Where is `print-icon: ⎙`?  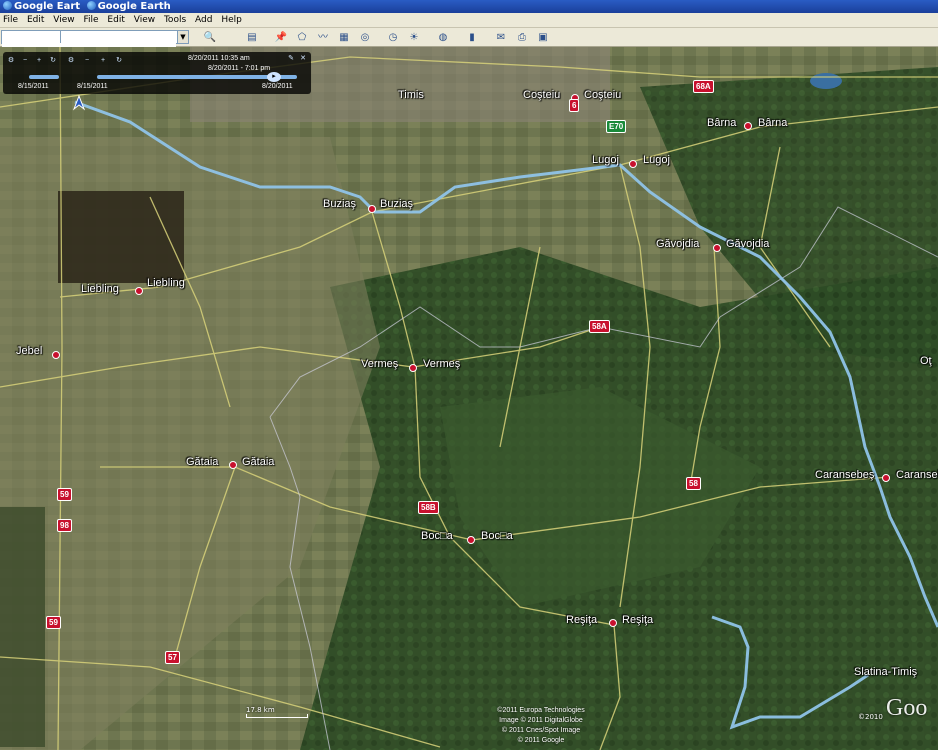
print-icon: ⎙ is located at coordinates (522, 38).